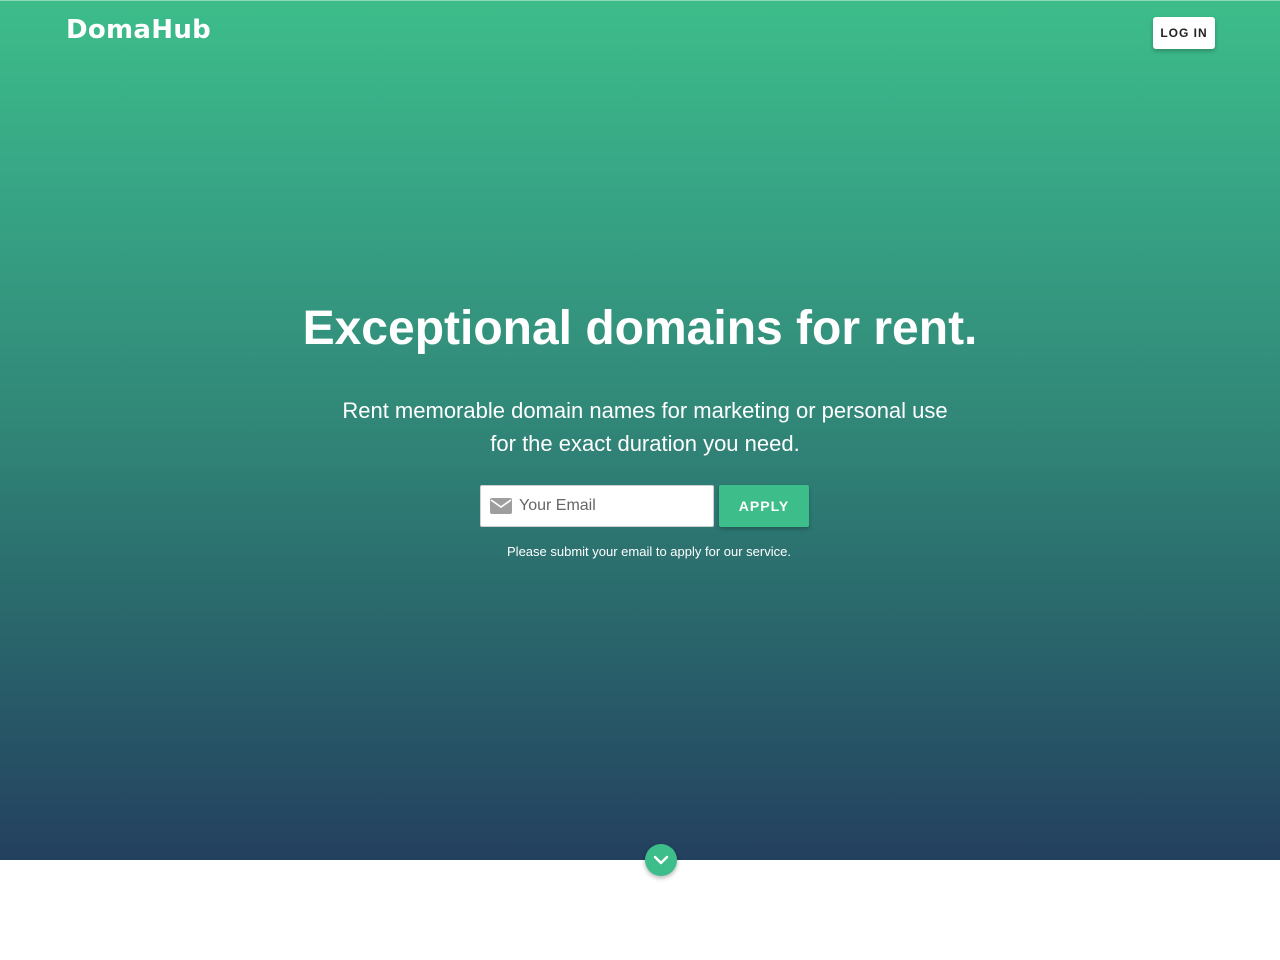  I want to click on hero-headline: Exceptional domains for rent., so click(640, 328).